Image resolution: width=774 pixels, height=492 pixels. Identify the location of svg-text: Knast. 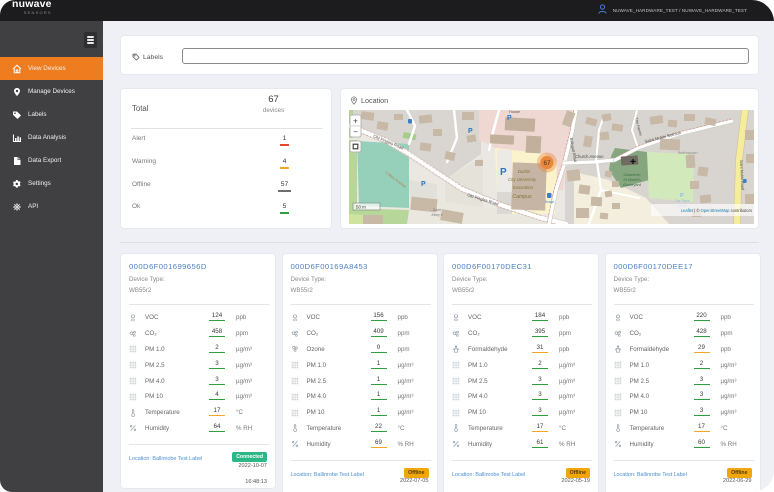
(549, 202).